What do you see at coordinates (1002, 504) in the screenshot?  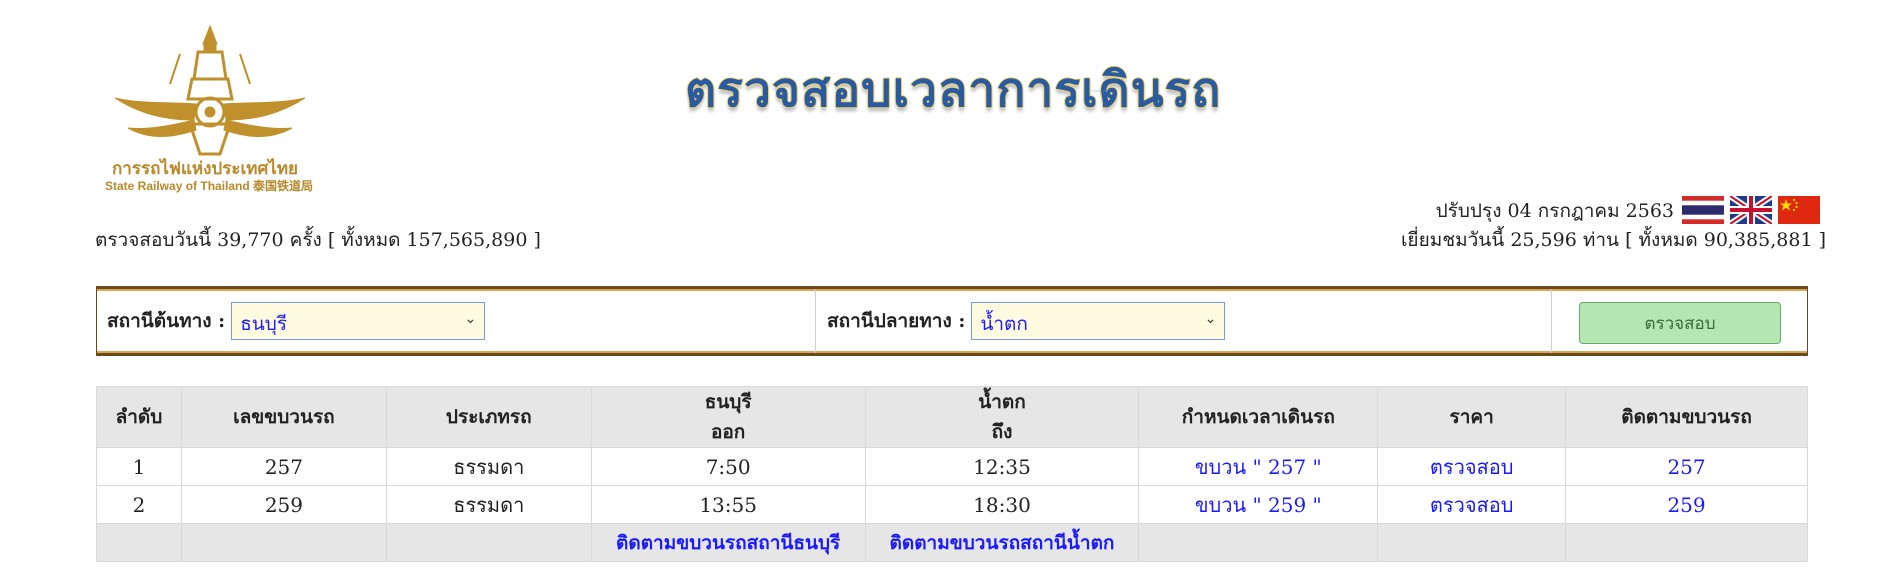 I see `cell-arrive: 18:30` at bounding box center [1002, 504].